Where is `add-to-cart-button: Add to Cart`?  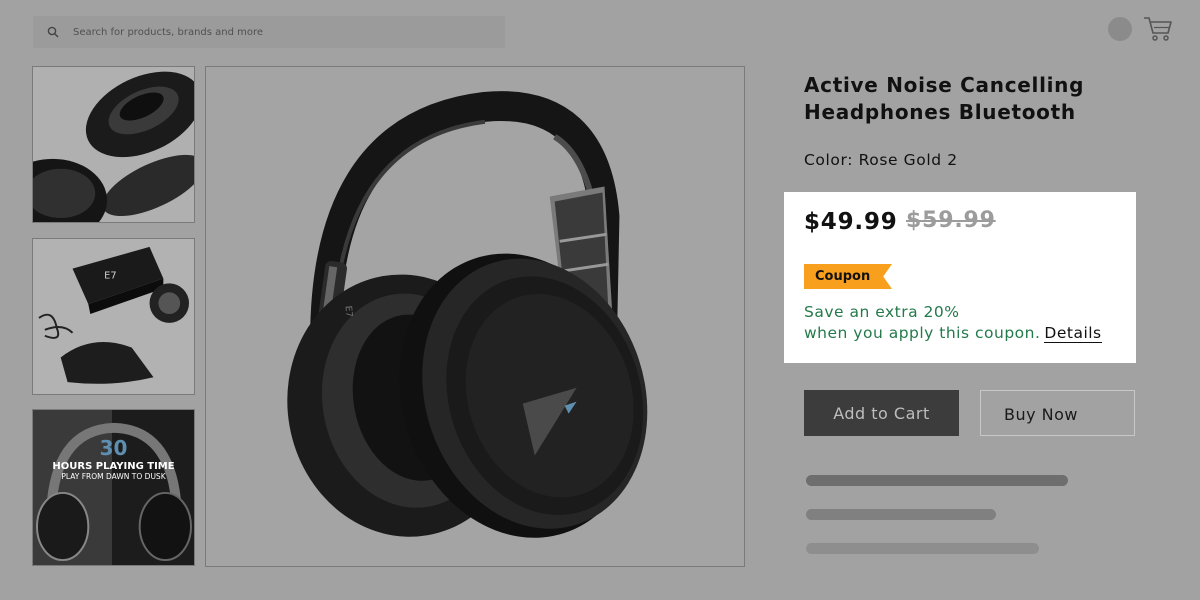
add-to-cart-button: Add to Cart is located at coordinates (881, 413).